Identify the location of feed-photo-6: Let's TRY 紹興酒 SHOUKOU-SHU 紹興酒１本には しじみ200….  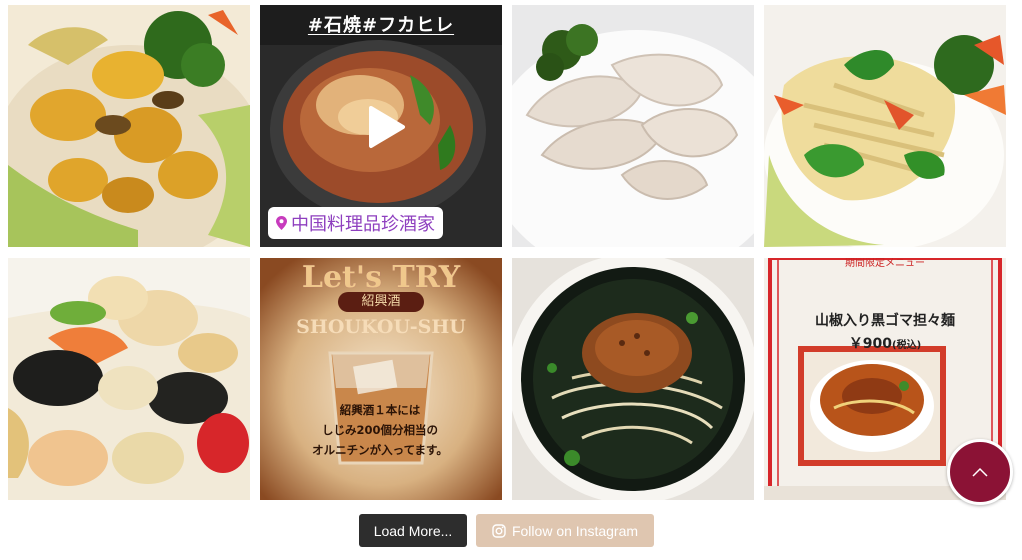
(381, 379).